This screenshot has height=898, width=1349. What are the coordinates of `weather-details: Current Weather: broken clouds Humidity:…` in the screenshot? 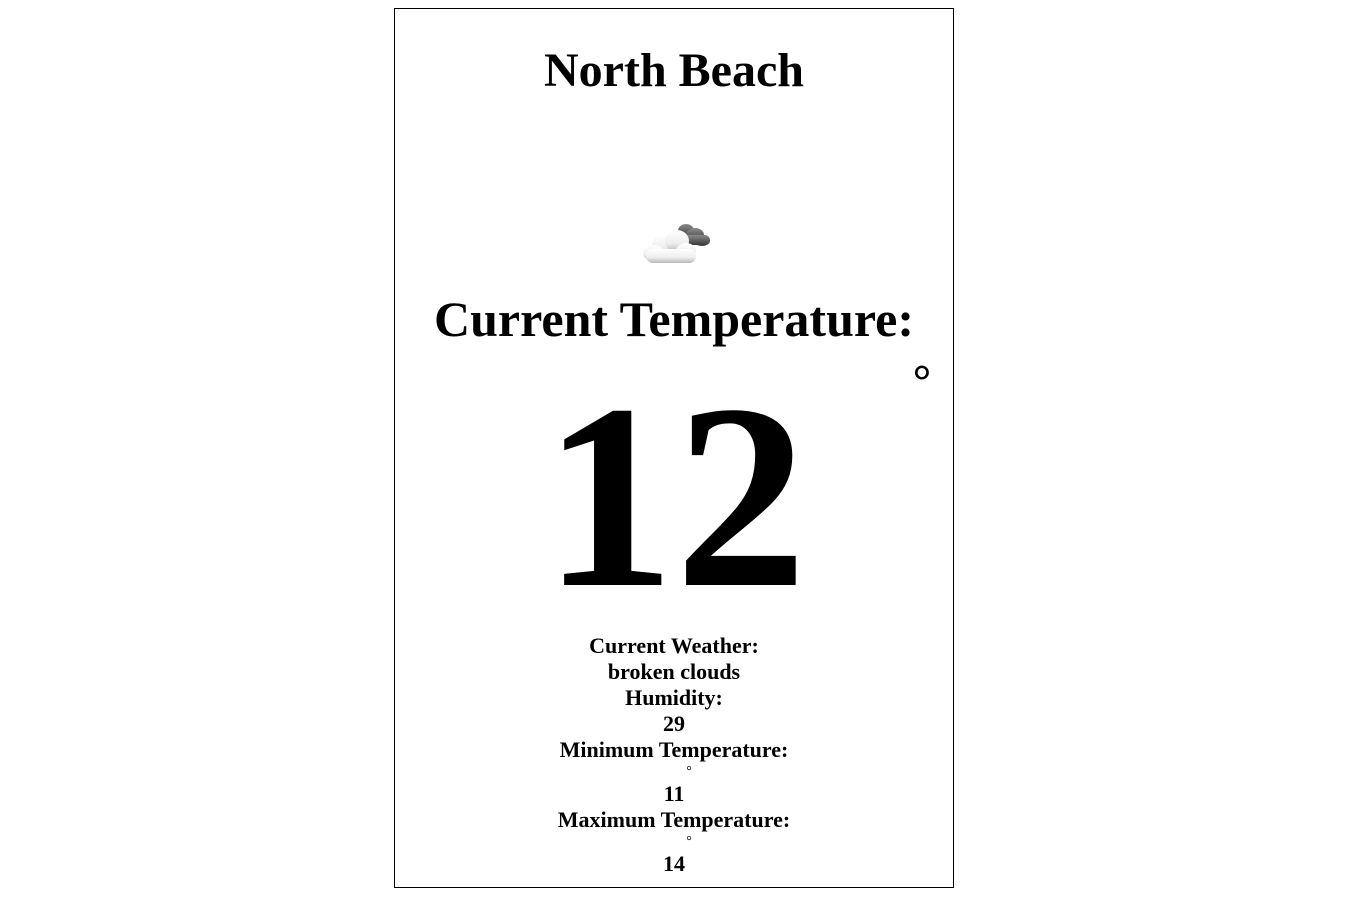 It's located at (674, 755).